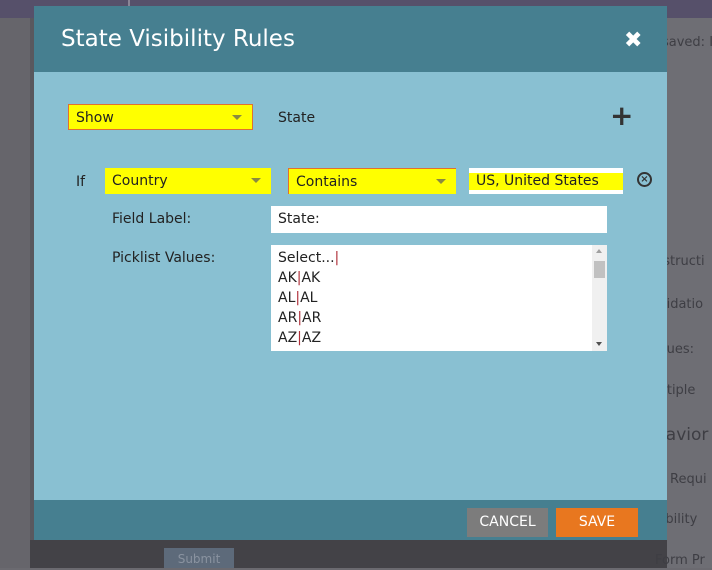  Describe the element at coordinates (507, 522) in the screenshot. I see `cancel-button: CANCEL` at that location.